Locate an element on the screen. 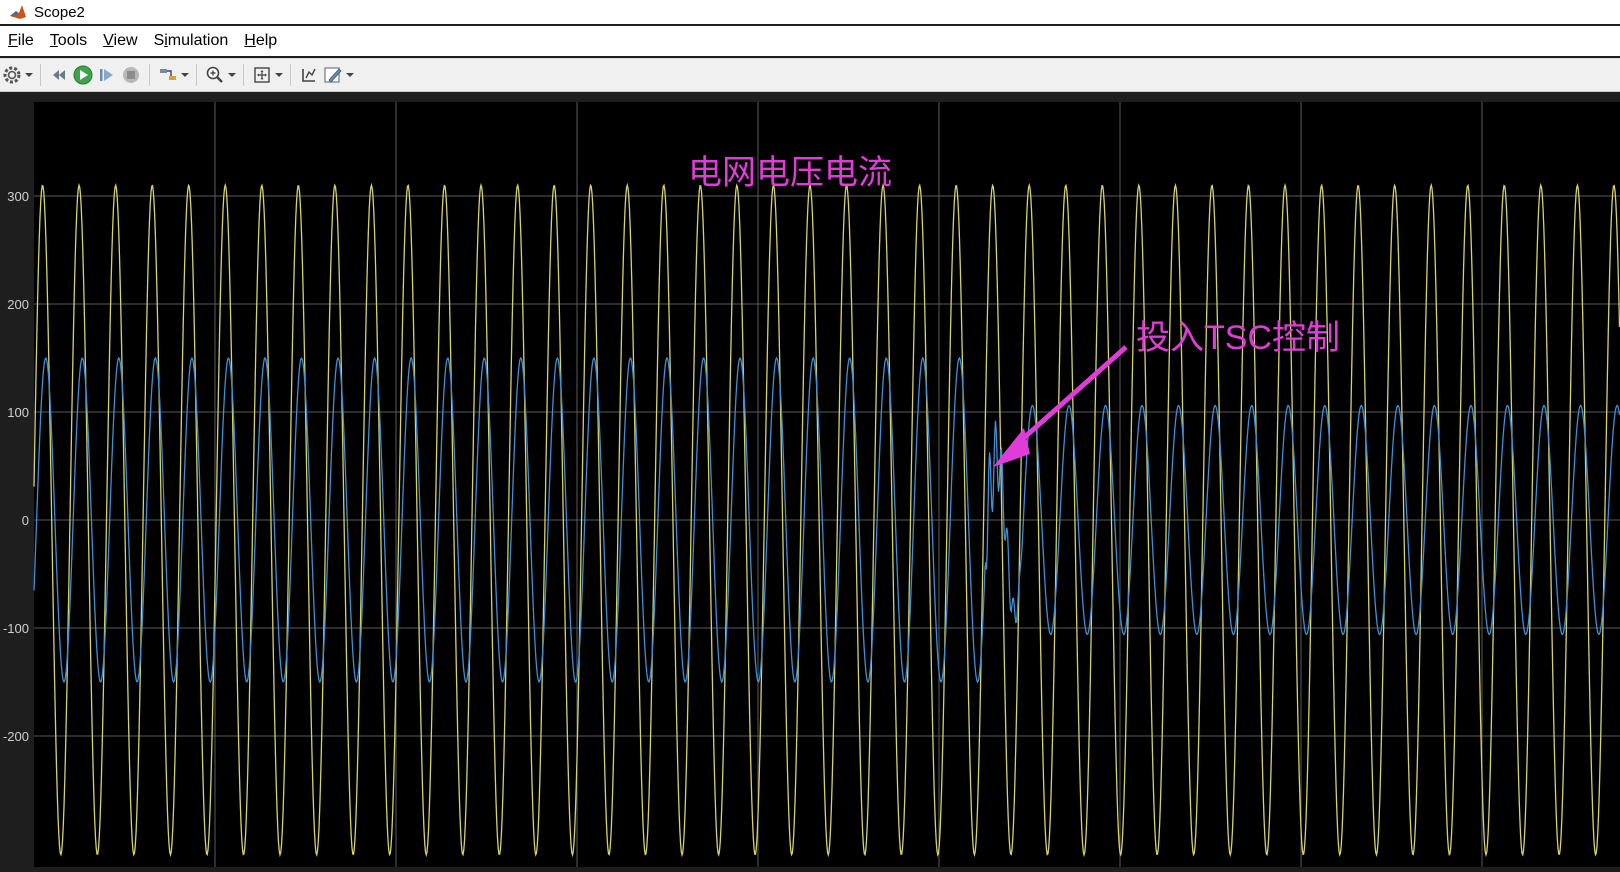 The image size is (1620, 872). y-tick-labels: 300 200 100 0 -100 -200 is located at coordinates (16, 466).